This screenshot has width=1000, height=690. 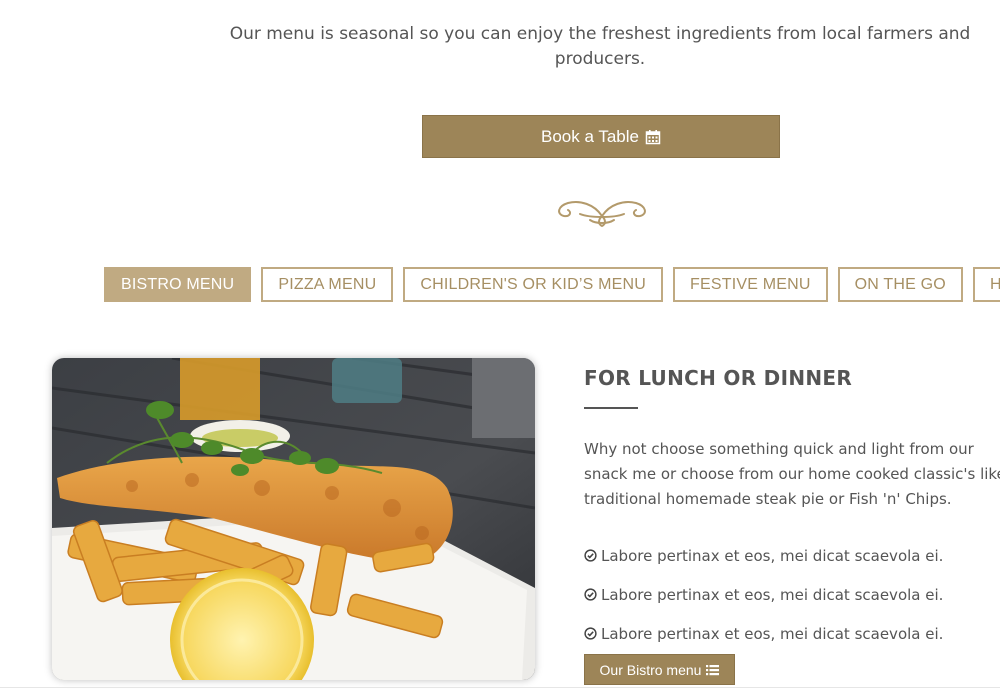 I want to click on tab-on-the-go: ON THE GO, so click(x=900, y=284).